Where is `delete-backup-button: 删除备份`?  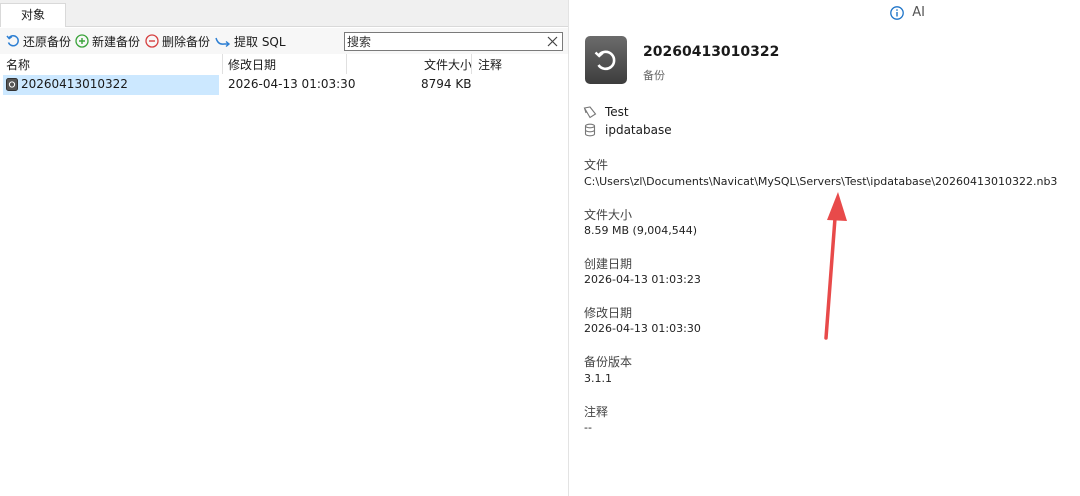 delete-backup-button: 删除备份 is located at coordinates (177, 41).